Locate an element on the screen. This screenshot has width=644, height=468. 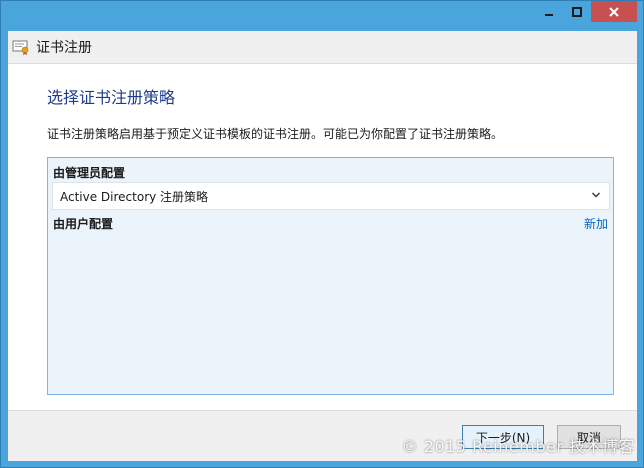
maximize-icon is located at coordinates (577, 11).